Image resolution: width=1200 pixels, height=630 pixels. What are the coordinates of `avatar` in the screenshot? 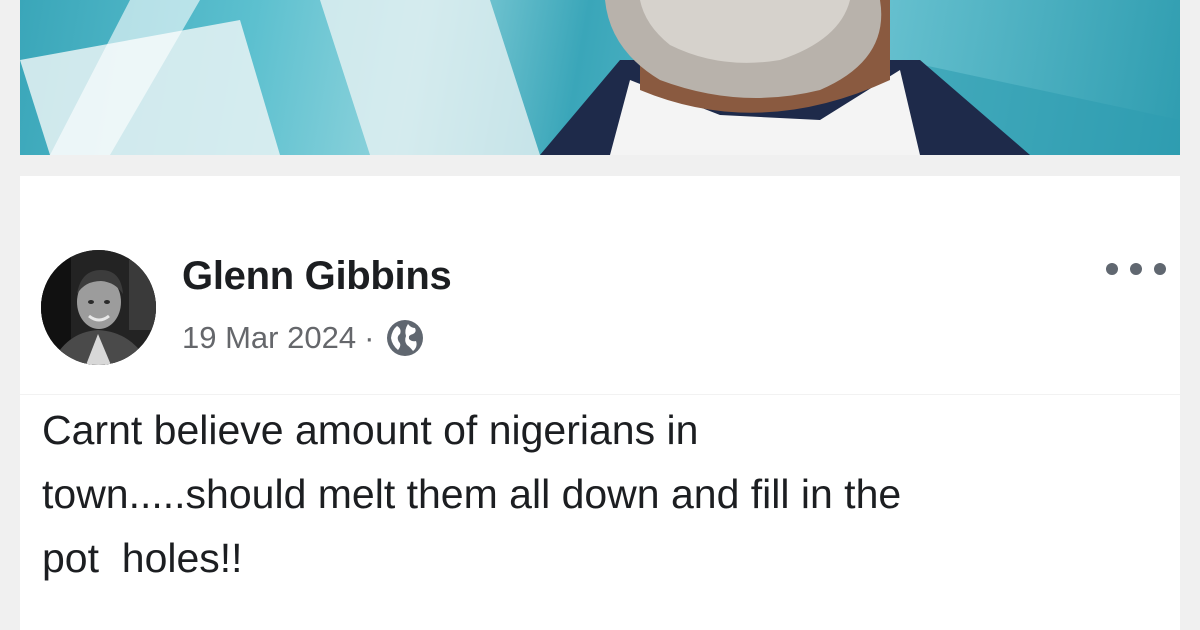 It's located at (98, 307).